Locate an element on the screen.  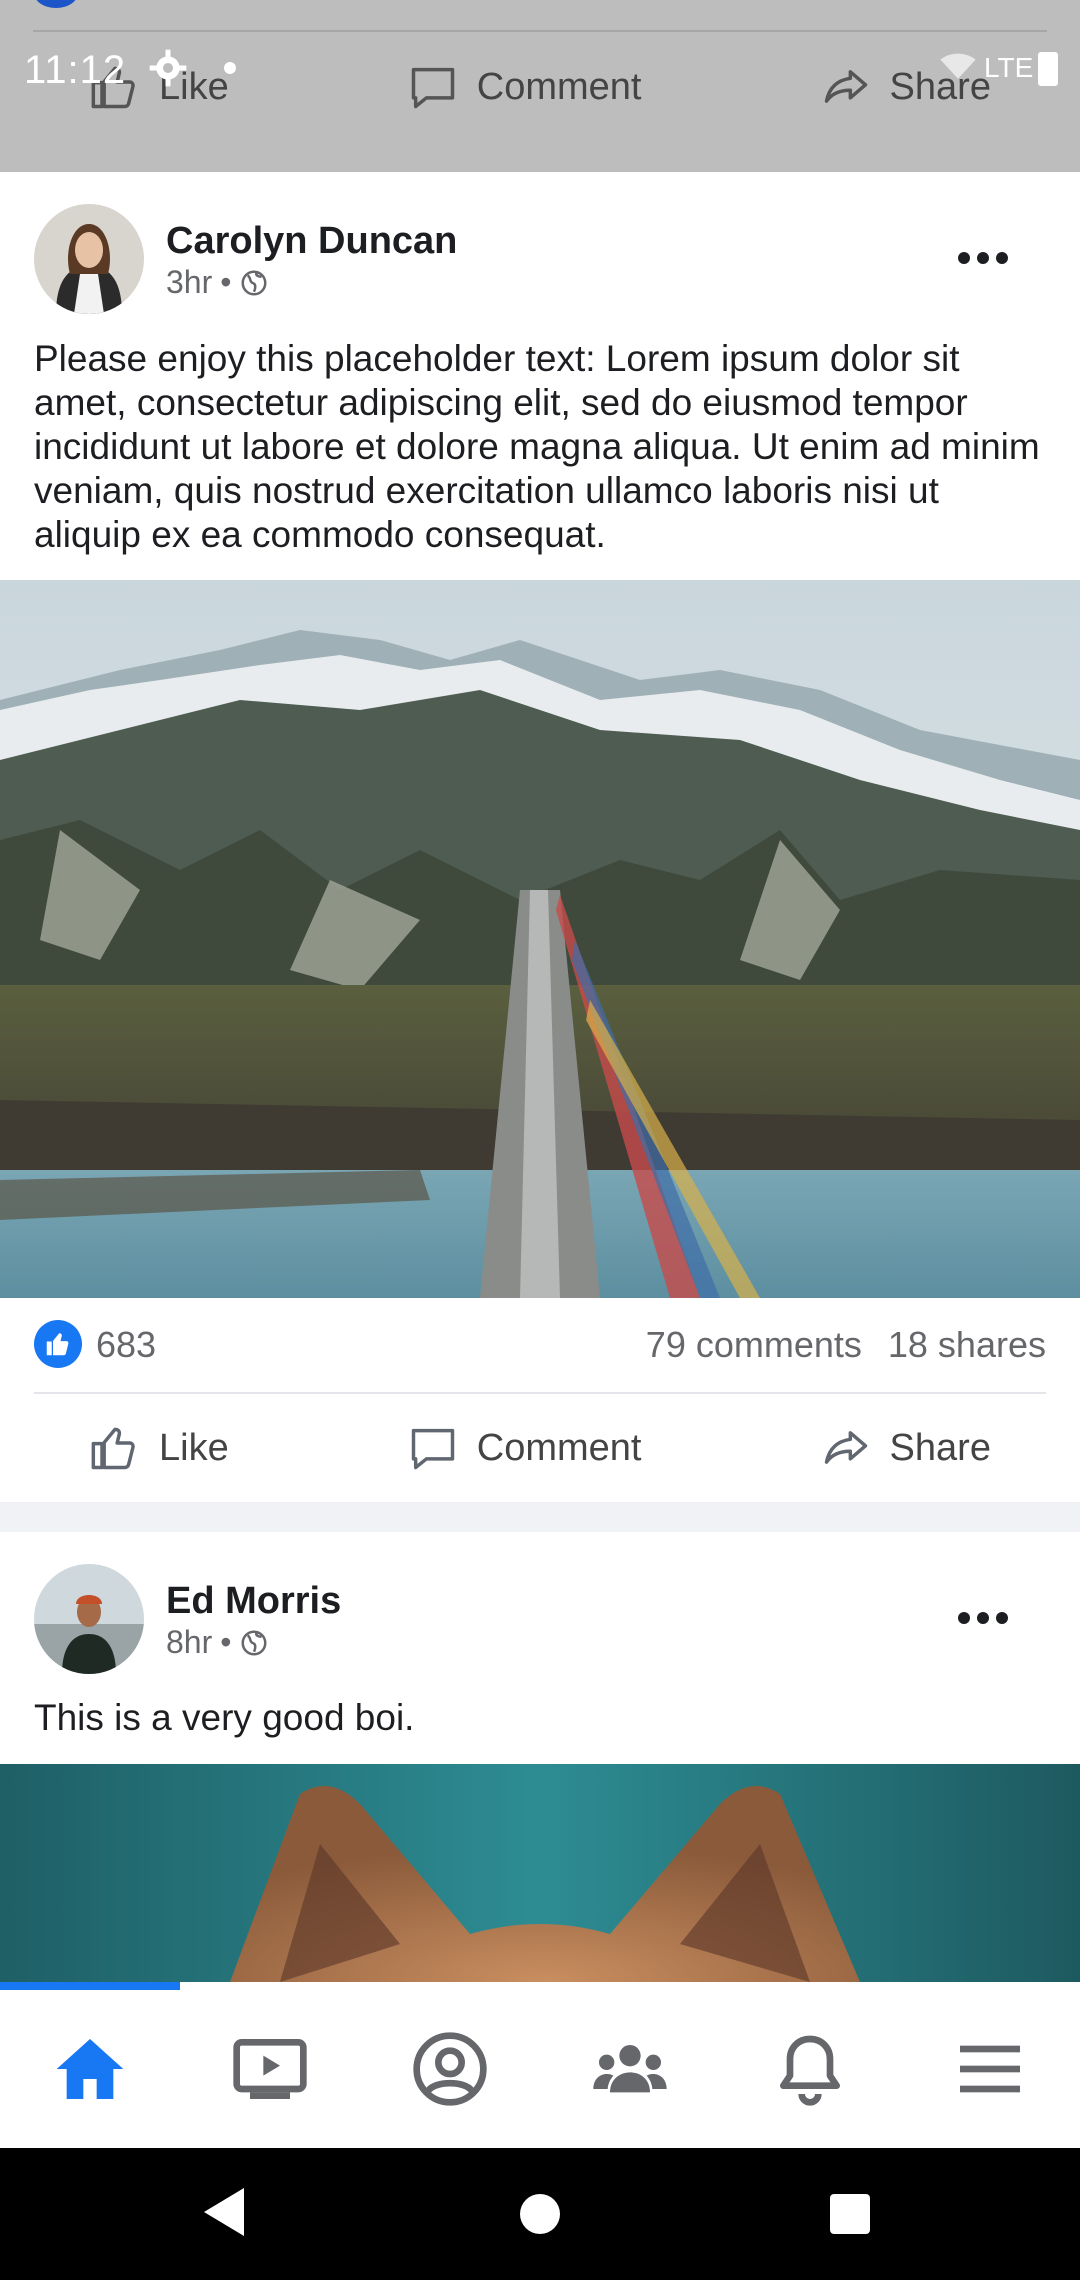
like-reaction-icon is located at coordinates (58, 1344).